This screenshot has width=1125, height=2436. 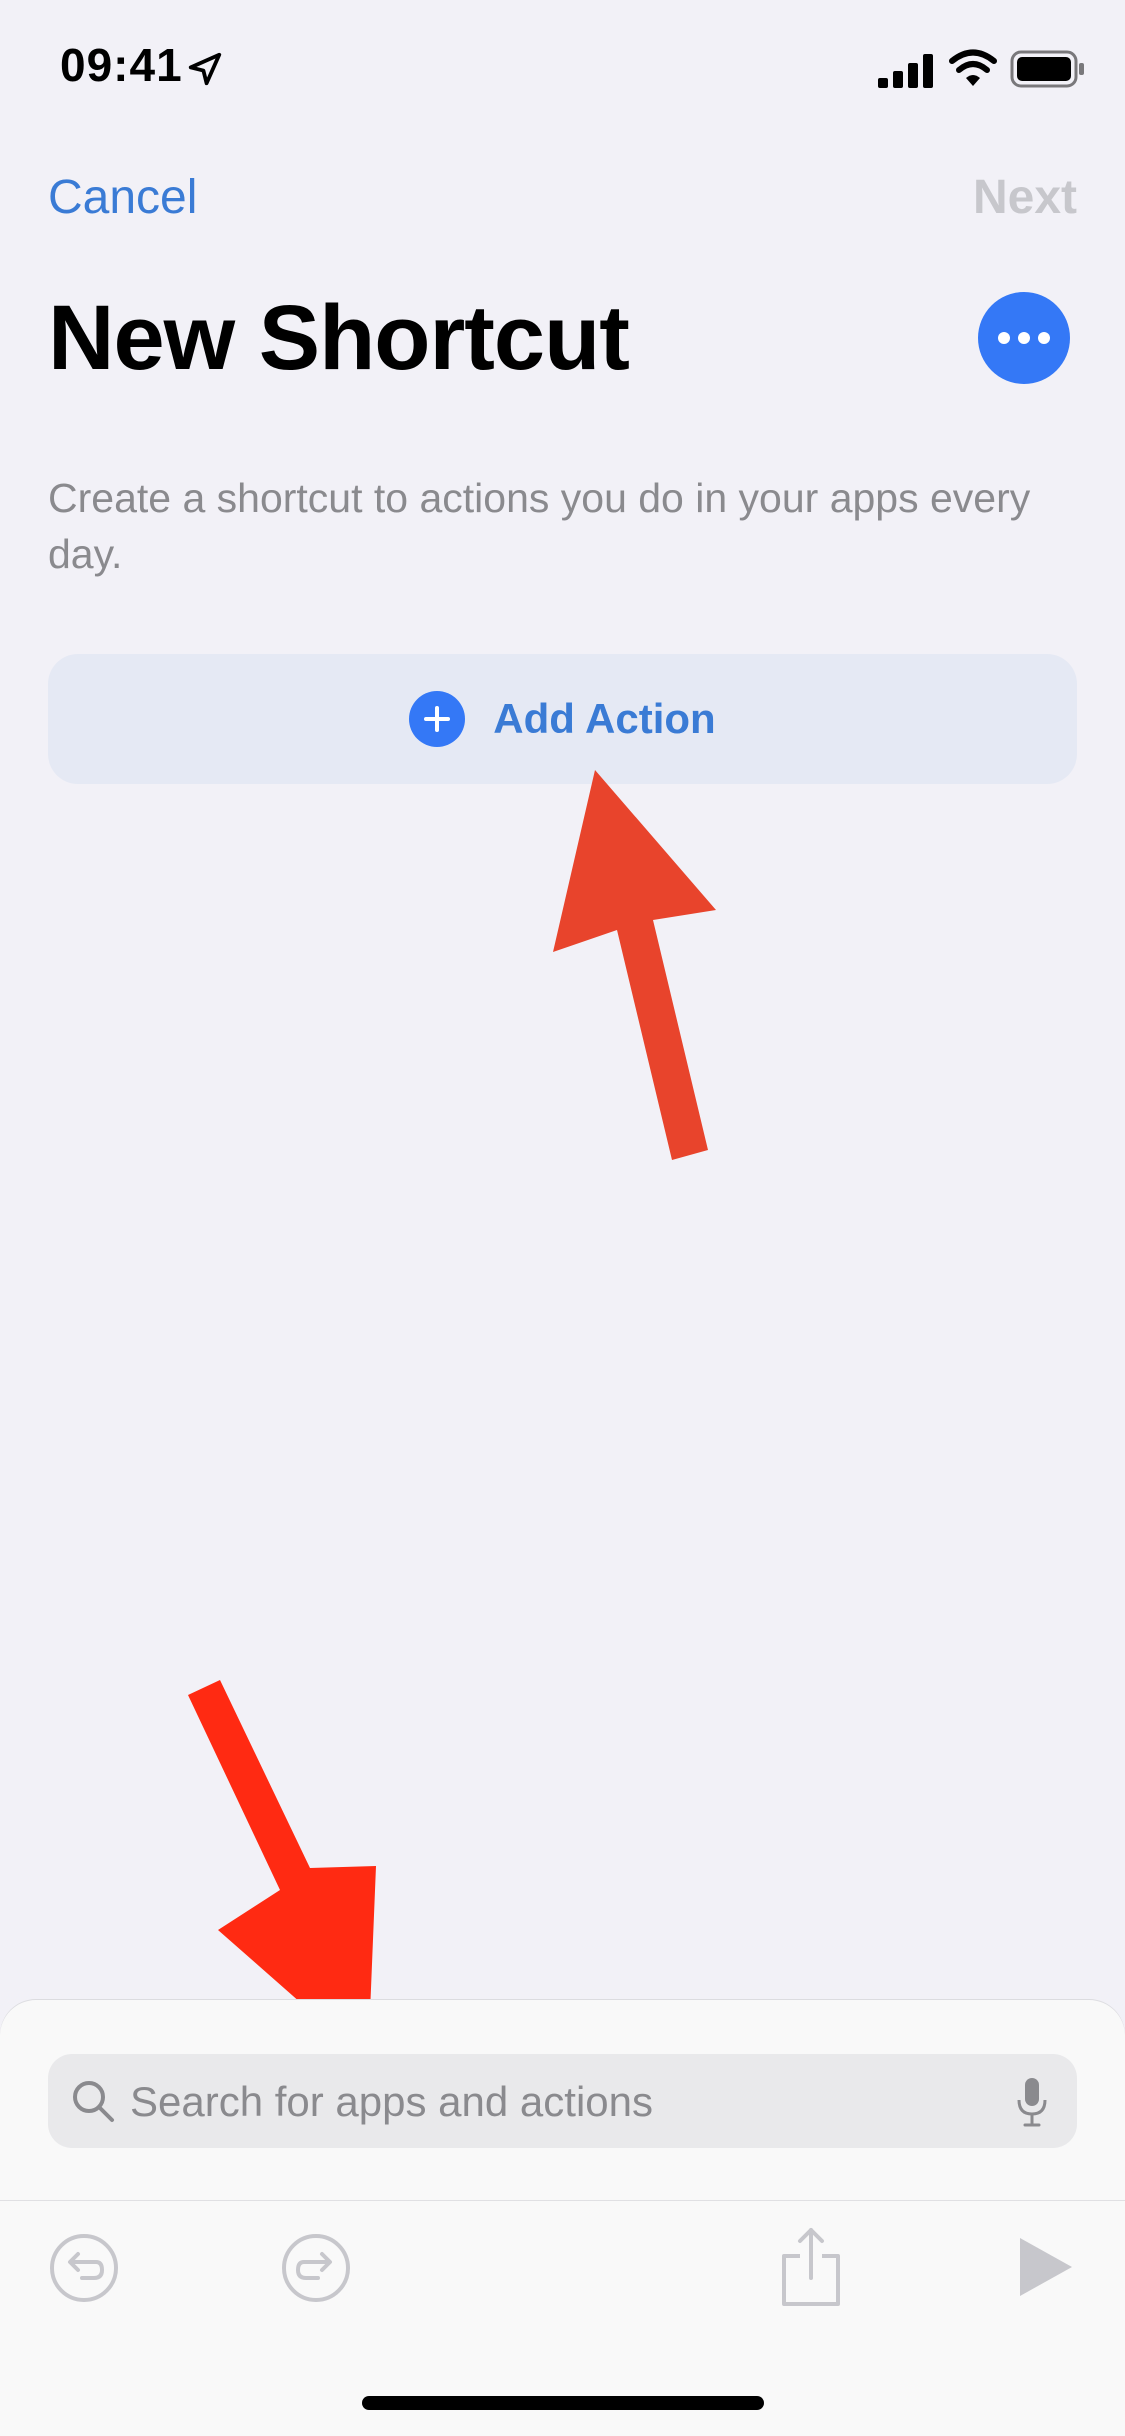 I want to click on share-icon, so click(x=811, y=2267).